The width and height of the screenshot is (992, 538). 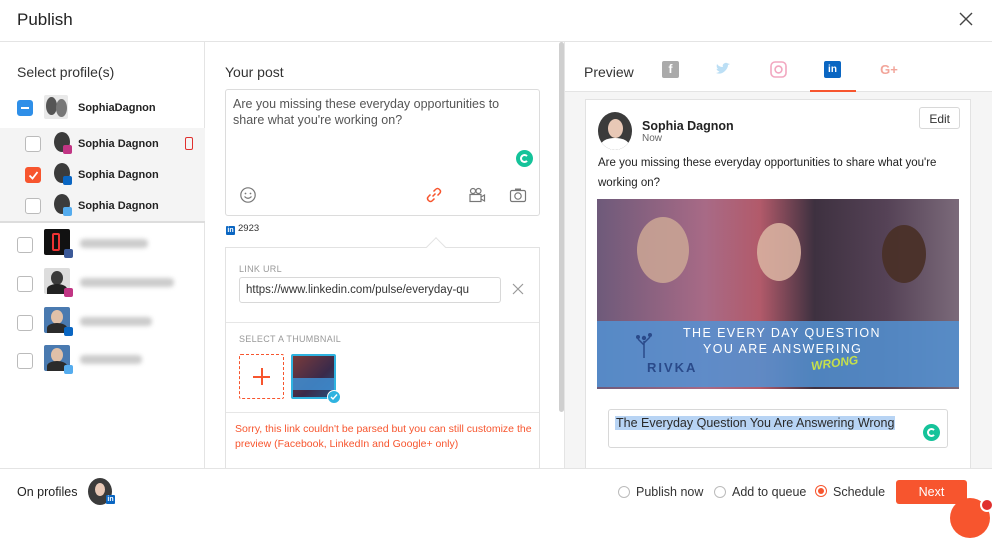 I want to click on close-icon, so click(x=966, y=19).